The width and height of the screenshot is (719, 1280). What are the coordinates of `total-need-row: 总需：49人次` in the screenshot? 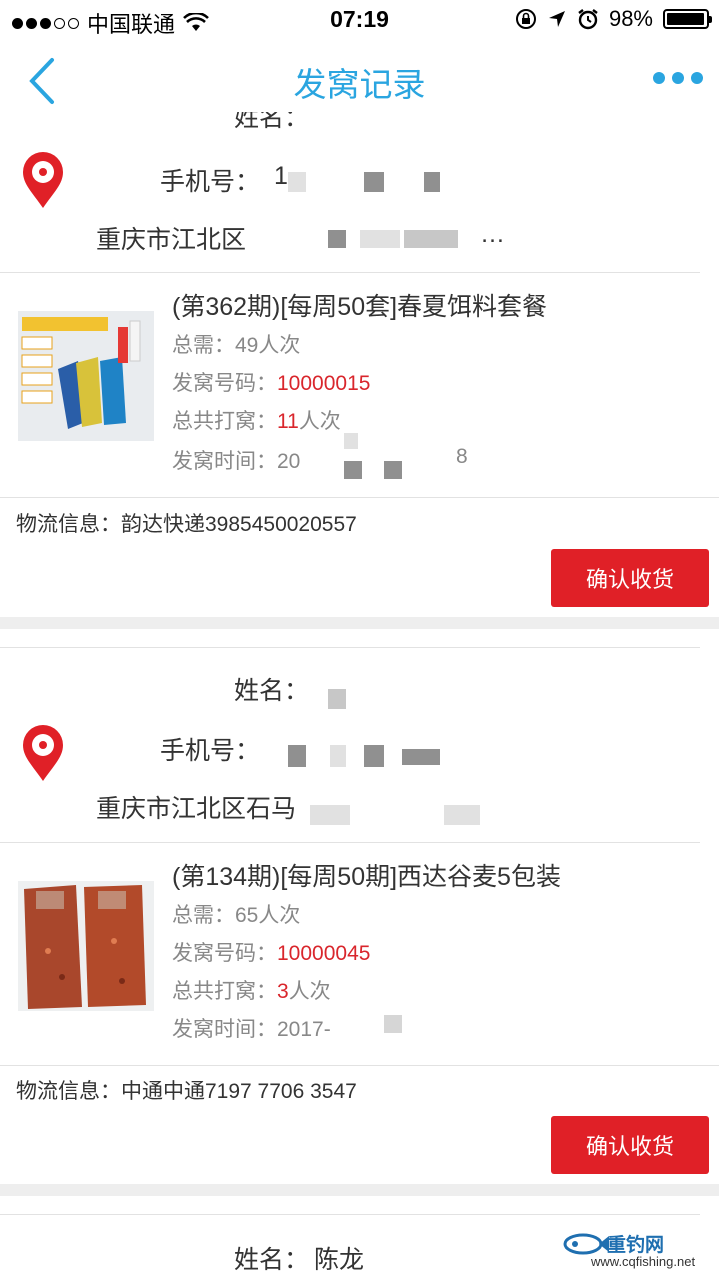 It's located at (236, 344).